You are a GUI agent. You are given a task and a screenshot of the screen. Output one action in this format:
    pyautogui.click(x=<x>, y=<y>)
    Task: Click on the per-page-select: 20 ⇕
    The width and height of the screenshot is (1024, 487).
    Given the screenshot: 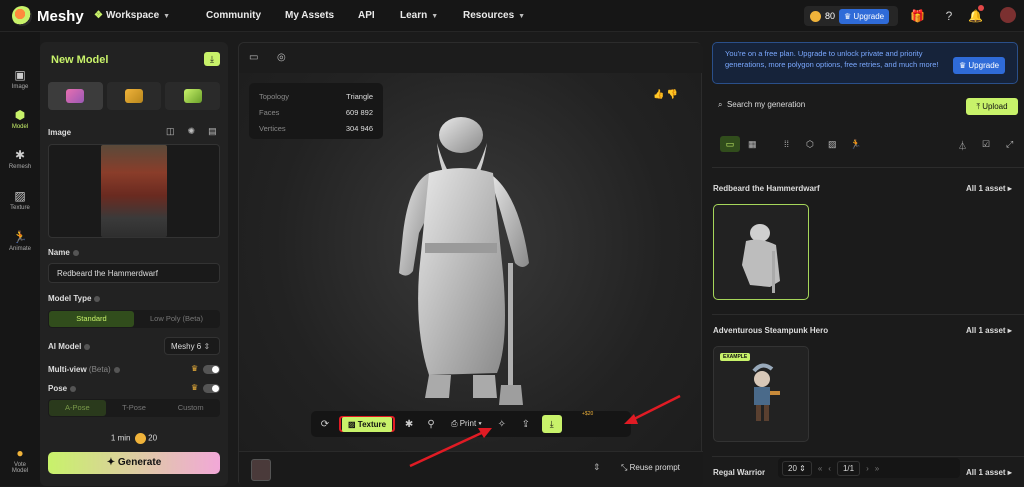 What is the action you would take?
    pyautogui.click(x=797, y=468)
    